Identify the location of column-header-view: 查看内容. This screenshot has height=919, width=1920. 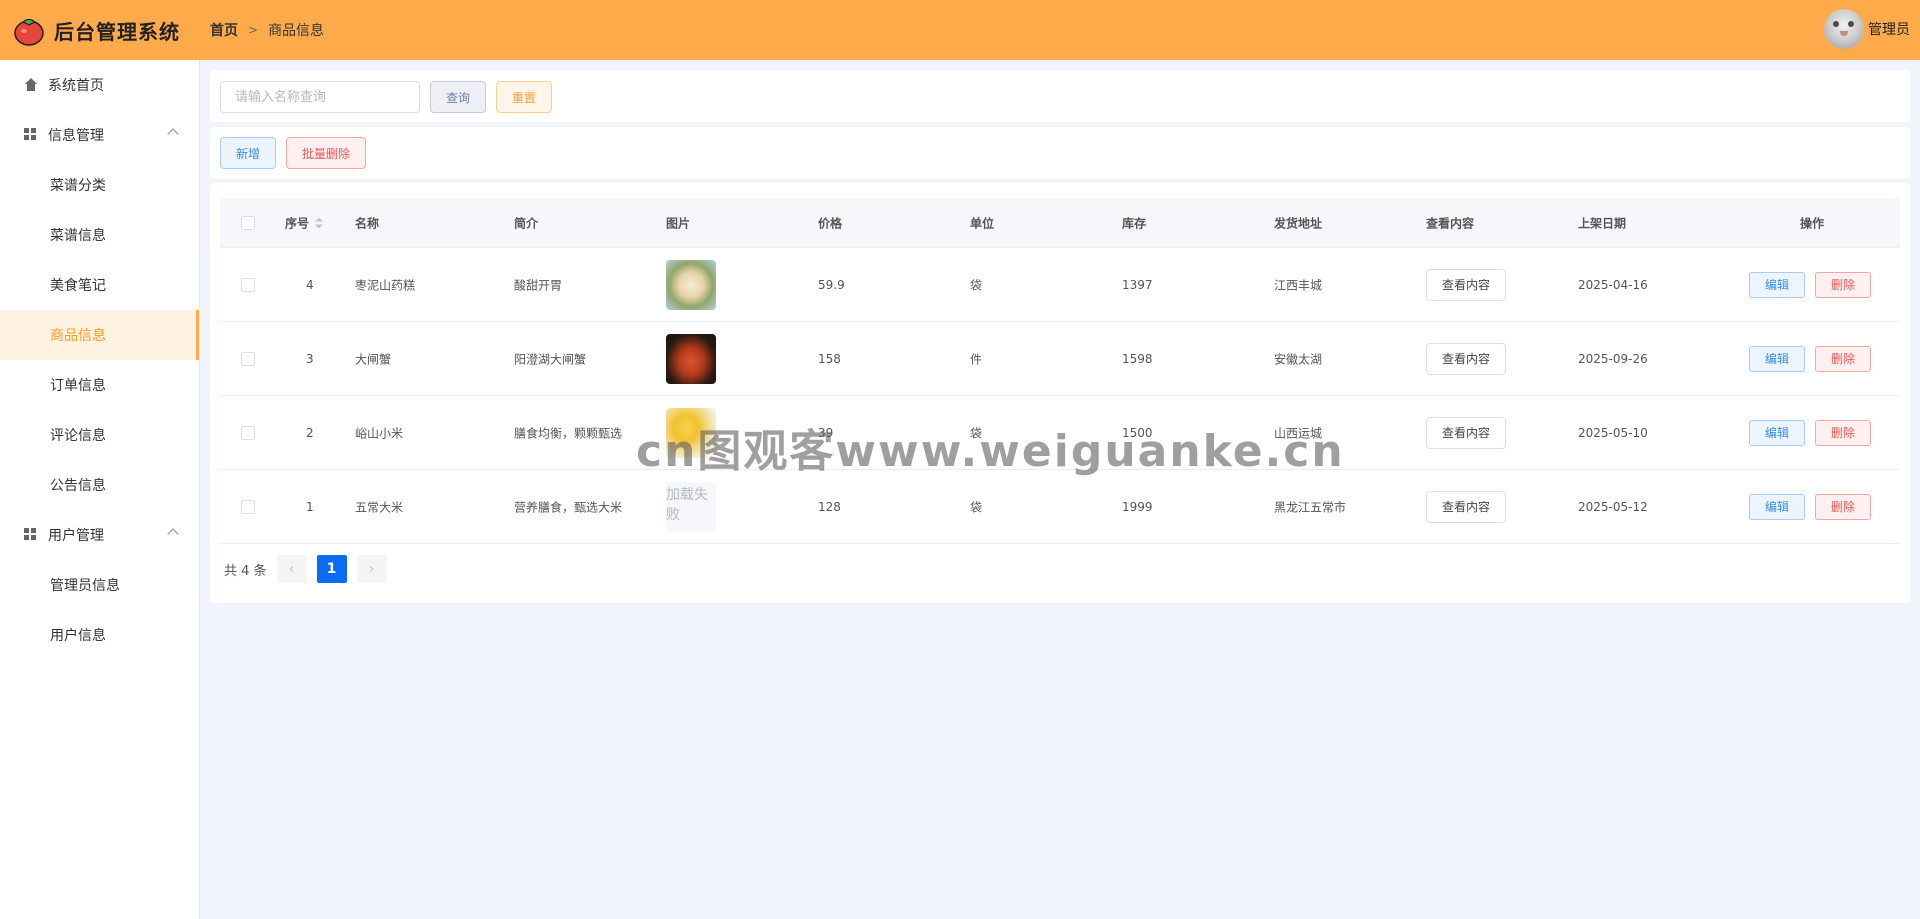
(1450, 223).